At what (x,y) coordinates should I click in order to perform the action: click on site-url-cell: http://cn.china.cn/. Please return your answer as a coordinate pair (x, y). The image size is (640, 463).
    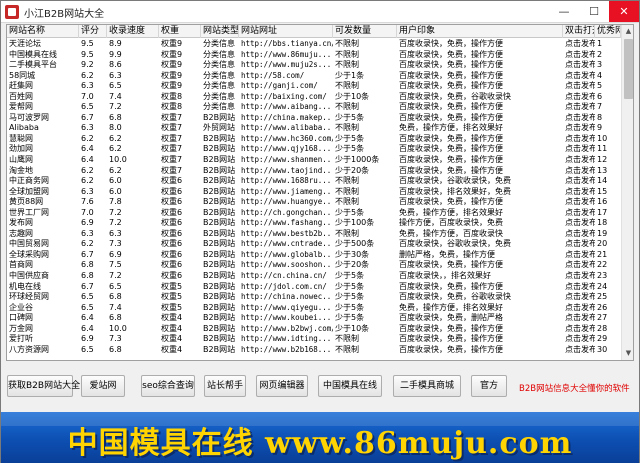
    Looking at the image, I should click on (284, 276).